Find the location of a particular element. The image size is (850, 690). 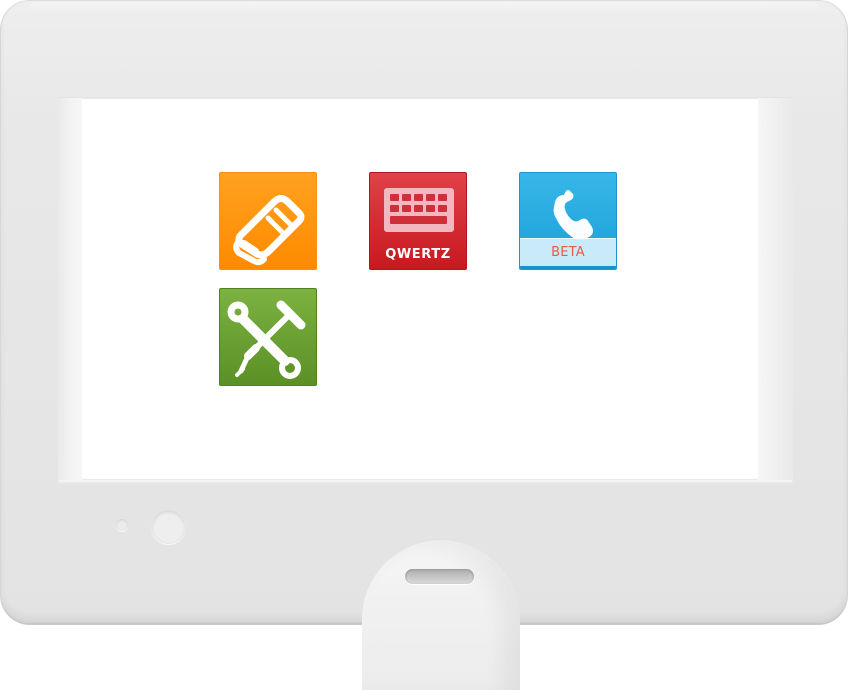

wrench-screwdriver-icon is located at coordinates (266, 339).